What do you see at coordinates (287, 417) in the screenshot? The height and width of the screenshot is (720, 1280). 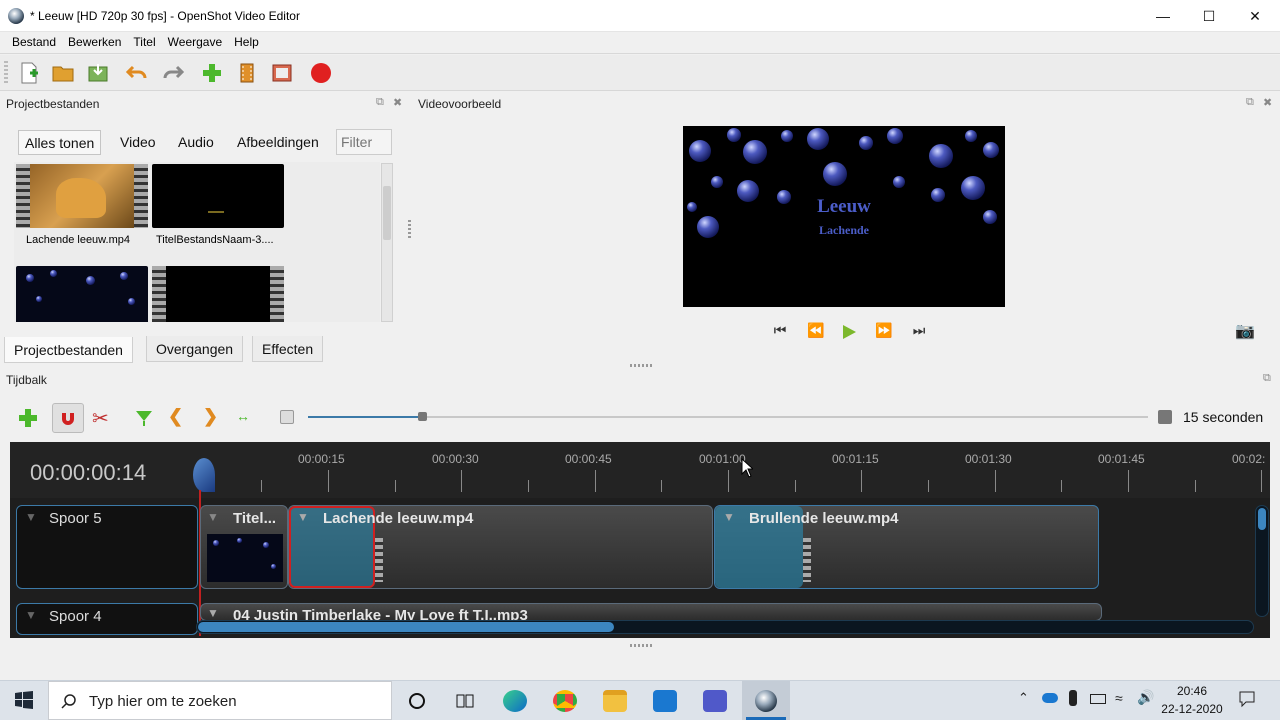 I see `zoom-out-icon` at bounding box center [287, 417].